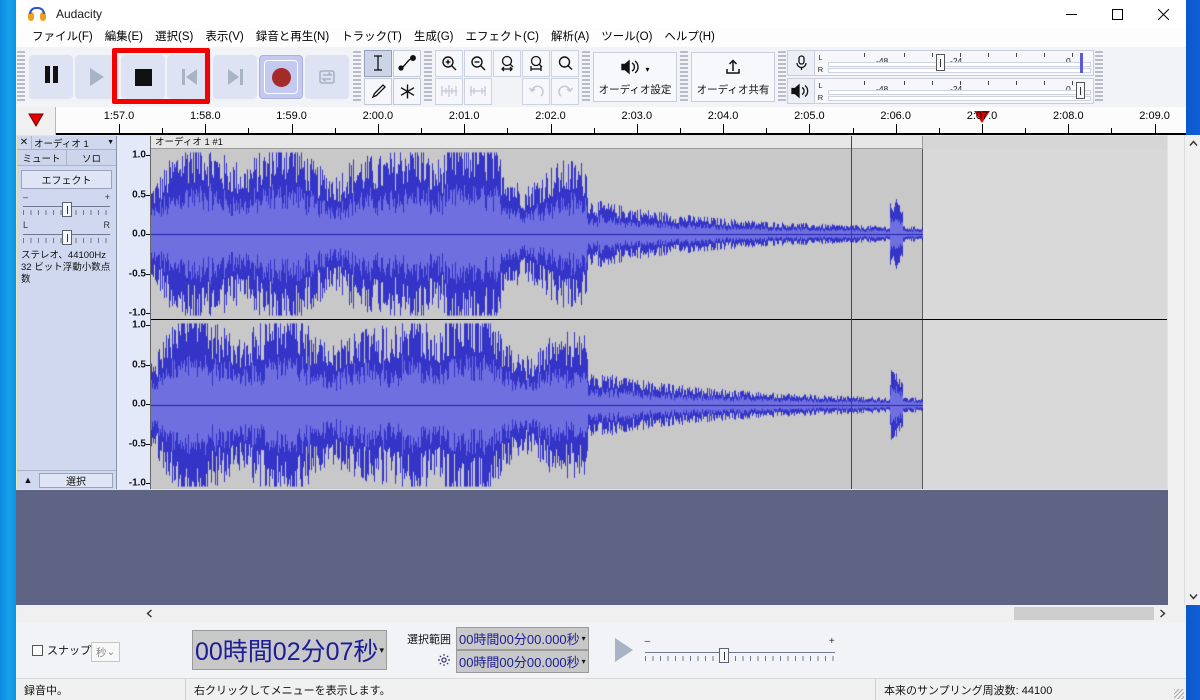 This screenshot has height=700, width=1200. What do you see at coordinates (235, 77) in the screenshot?
I see `skip-to-end-button` at bounding box center [235, 77].